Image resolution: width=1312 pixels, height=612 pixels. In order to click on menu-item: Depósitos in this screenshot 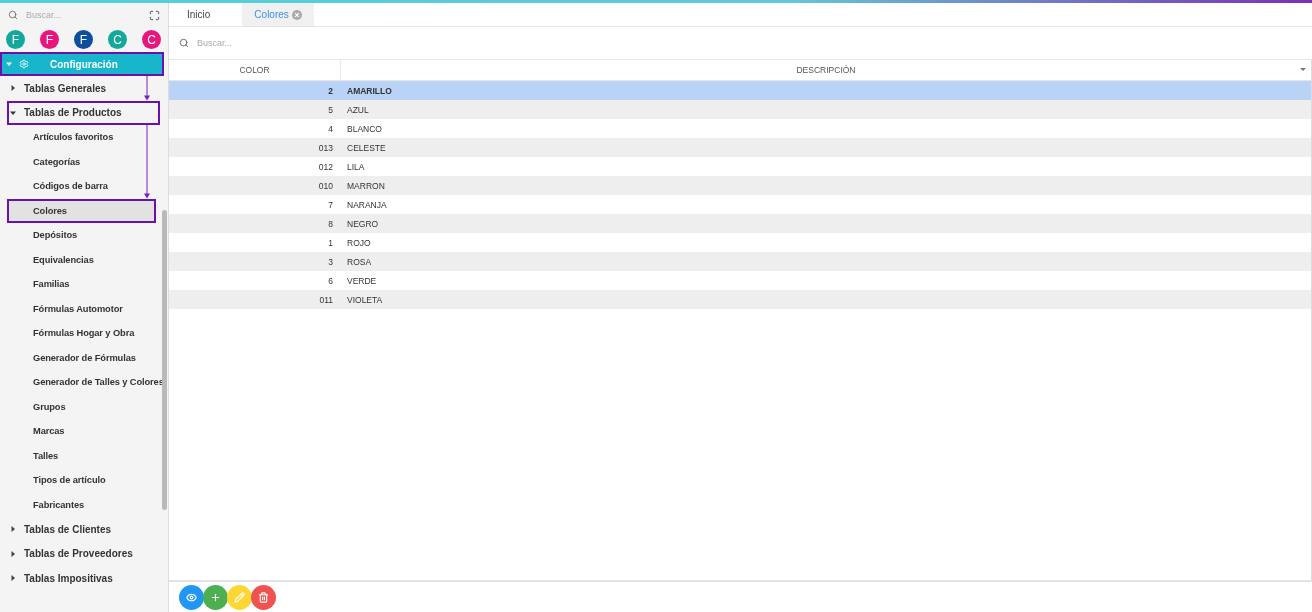, I will do `click(84, 235)`.